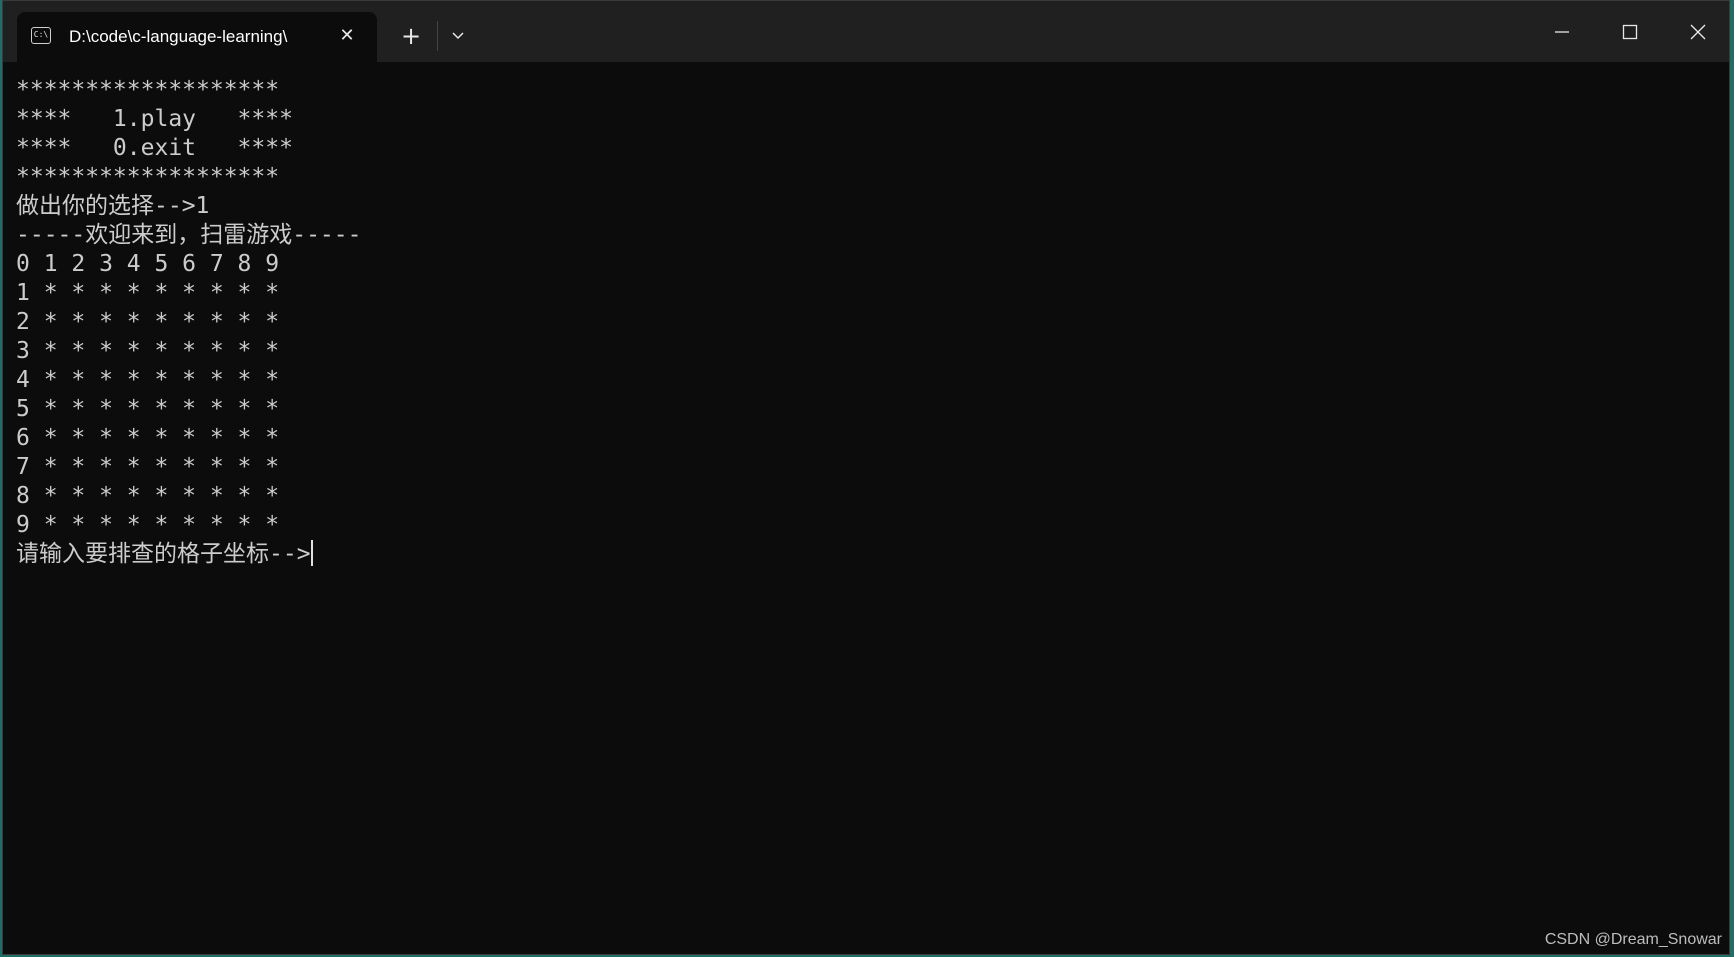 The width and height of the screenshot is (1734, 957). What do you see at coordinates (311, 553) in the screenshot?
I see `text-cursor` at bounding box center [311, 553].